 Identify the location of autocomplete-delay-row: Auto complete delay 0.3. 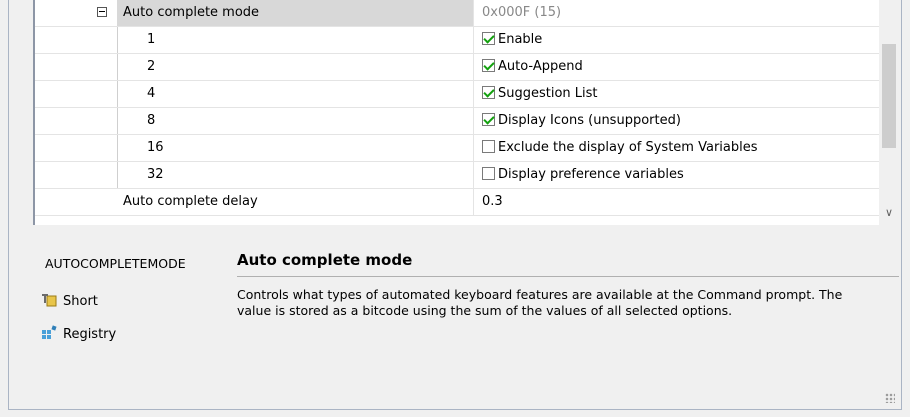
(458, 202).